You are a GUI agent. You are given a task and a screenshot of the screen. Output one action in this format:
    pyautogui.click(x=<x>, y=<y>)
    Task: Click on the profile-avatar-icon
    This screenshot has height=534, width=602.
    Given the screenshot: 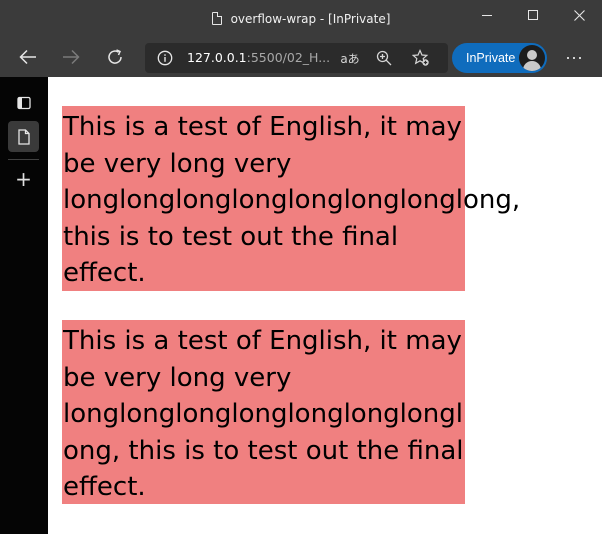 What is the action you would take?
    pyautogui.click(x=532, y=58)
    